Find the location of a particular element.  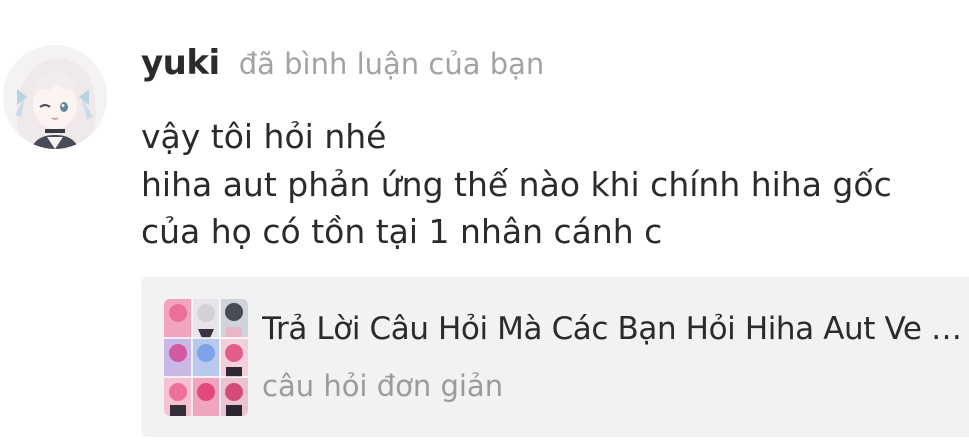

notification-header: yuki đã bình luận của bạn is located at coordinates (342, 66).